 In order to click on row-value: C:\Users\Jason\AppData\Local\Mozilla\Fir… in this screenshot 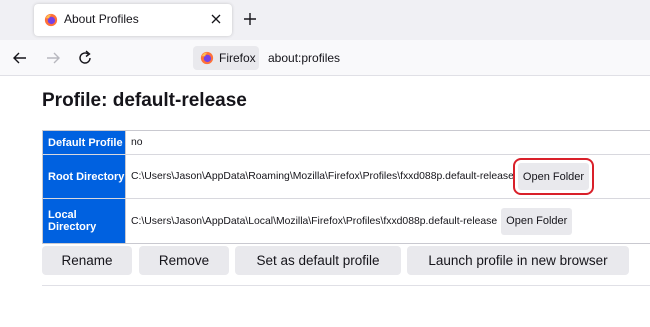, I will do `click(388, 221)`.